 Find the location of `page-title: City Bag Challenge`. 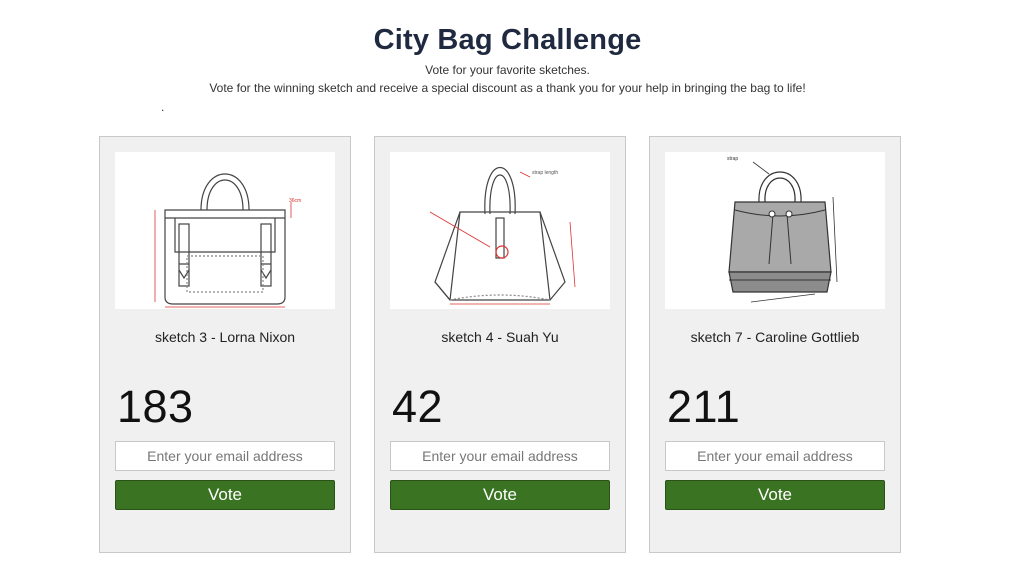

page-title: City Bag Challenge is located at coordinates (507, 40).